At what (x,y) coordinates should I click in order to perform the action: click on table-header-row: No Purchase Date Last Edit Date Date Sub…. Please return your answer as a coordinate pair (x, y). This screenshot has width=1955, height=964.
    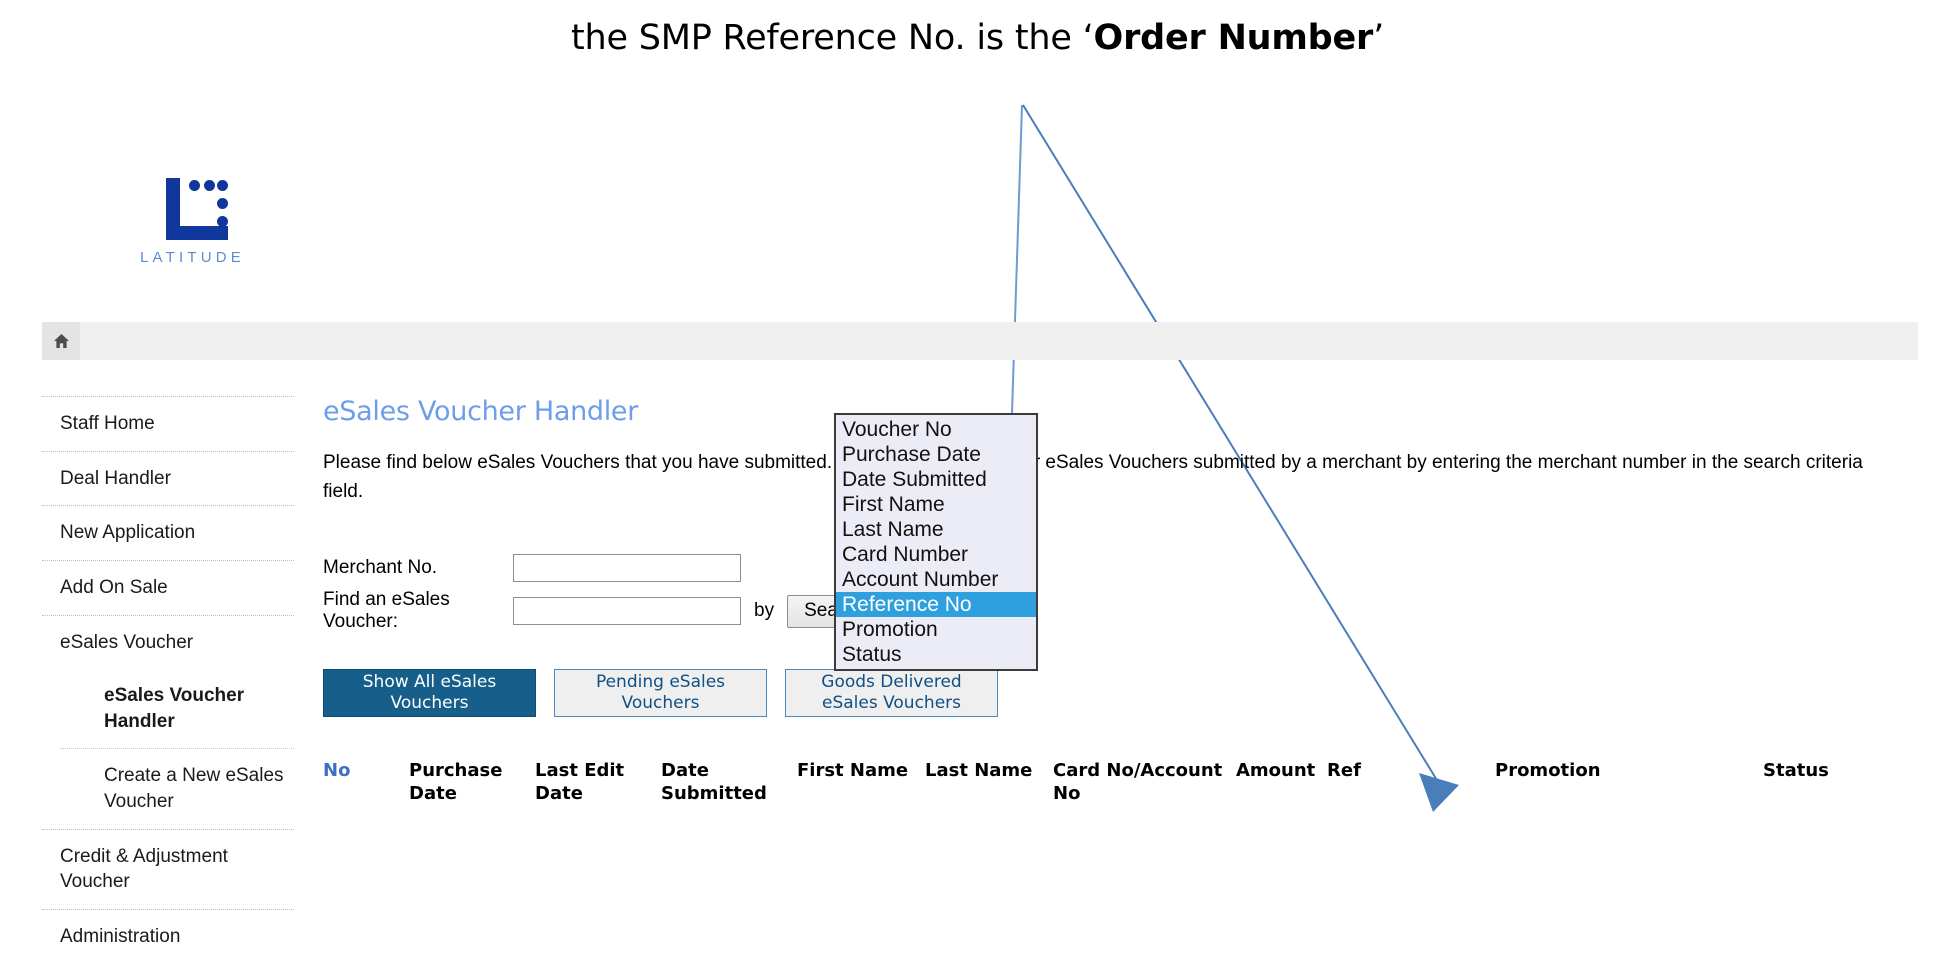
    Looking at the image, I should click on (1137, 782).